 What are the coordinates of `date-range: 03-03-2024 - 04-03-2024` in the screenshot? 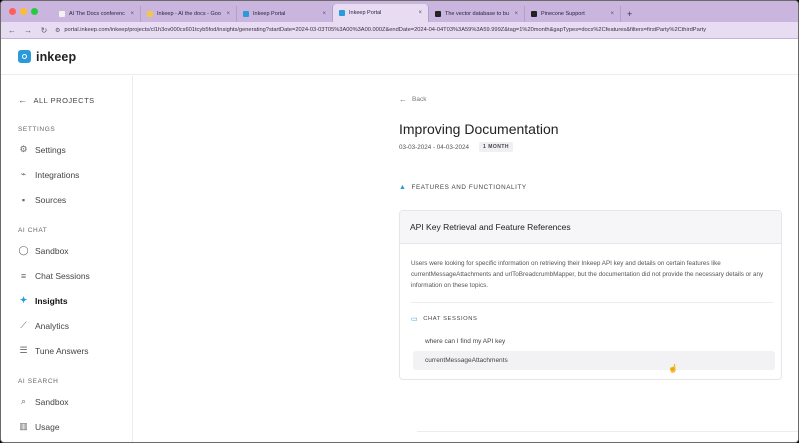 It's located at (434, 147).